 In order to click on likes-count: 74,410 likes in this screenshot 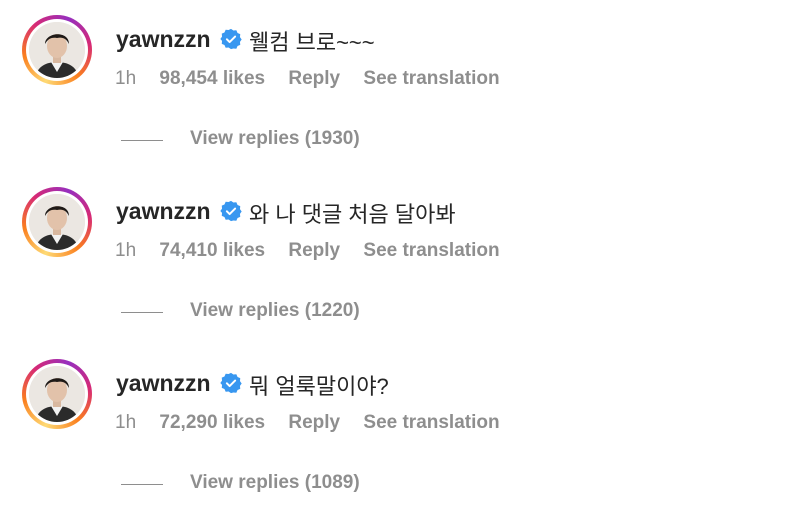, I will do `click(212, 250)`.